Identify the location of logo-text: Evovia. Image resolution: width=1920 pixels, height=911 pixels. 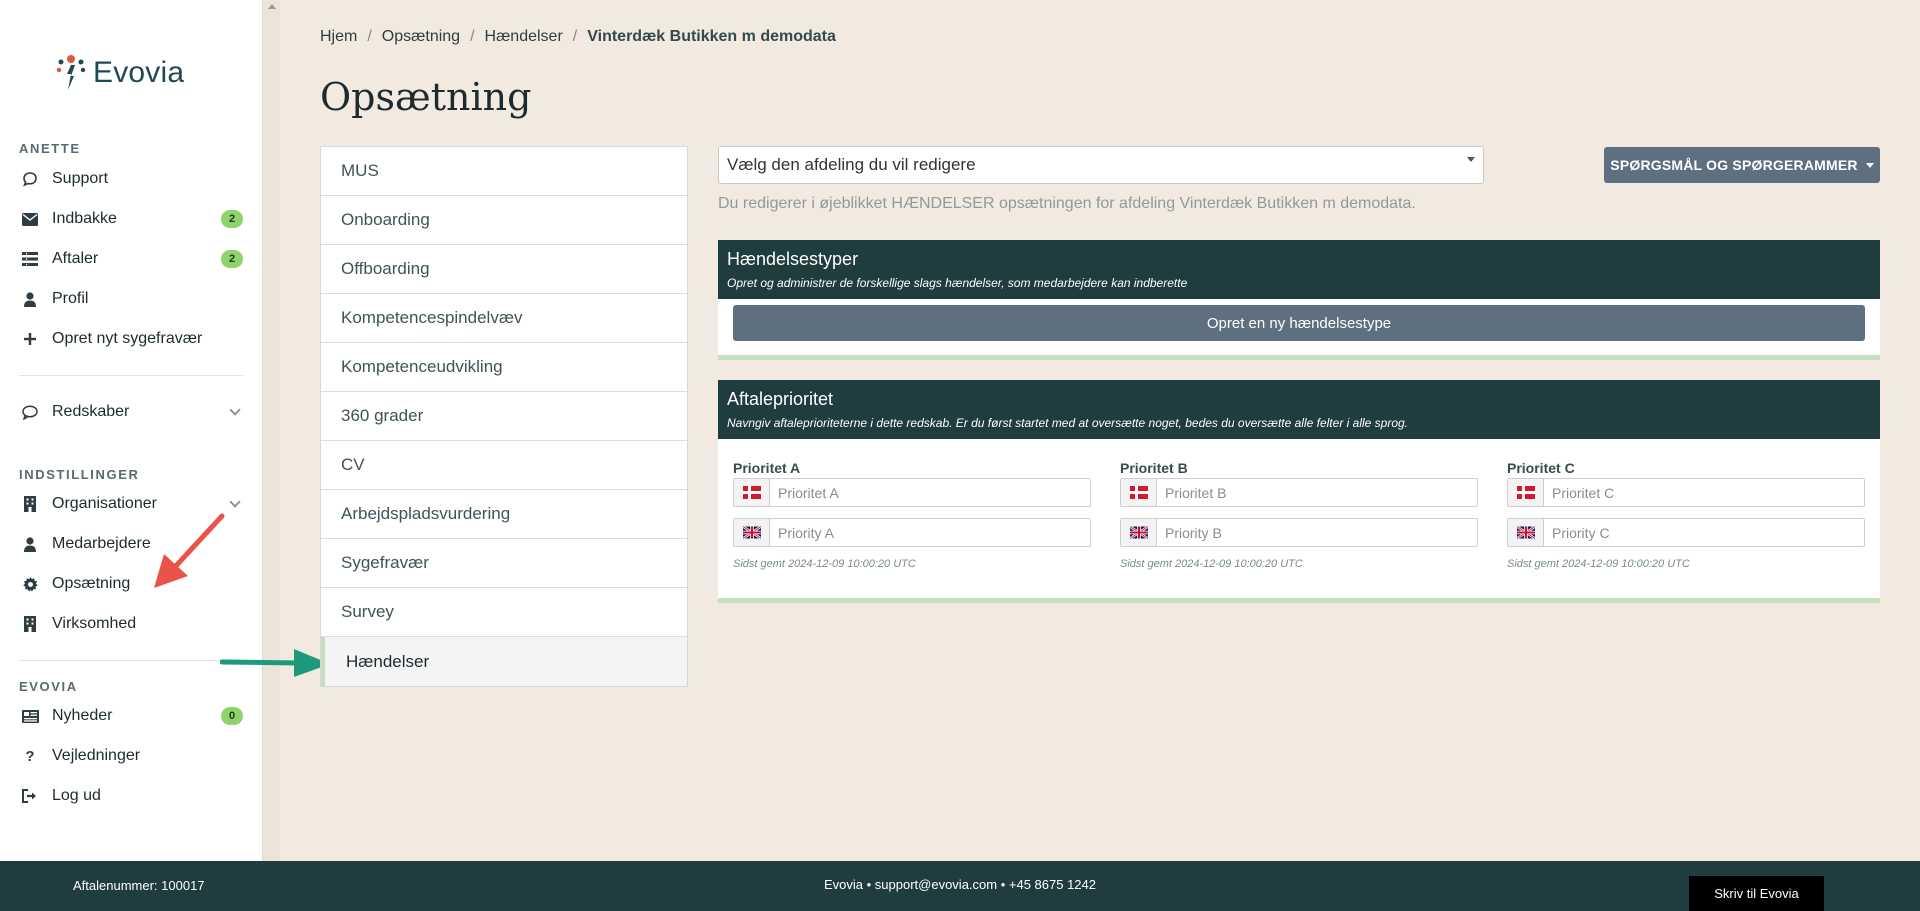
(139, 72).